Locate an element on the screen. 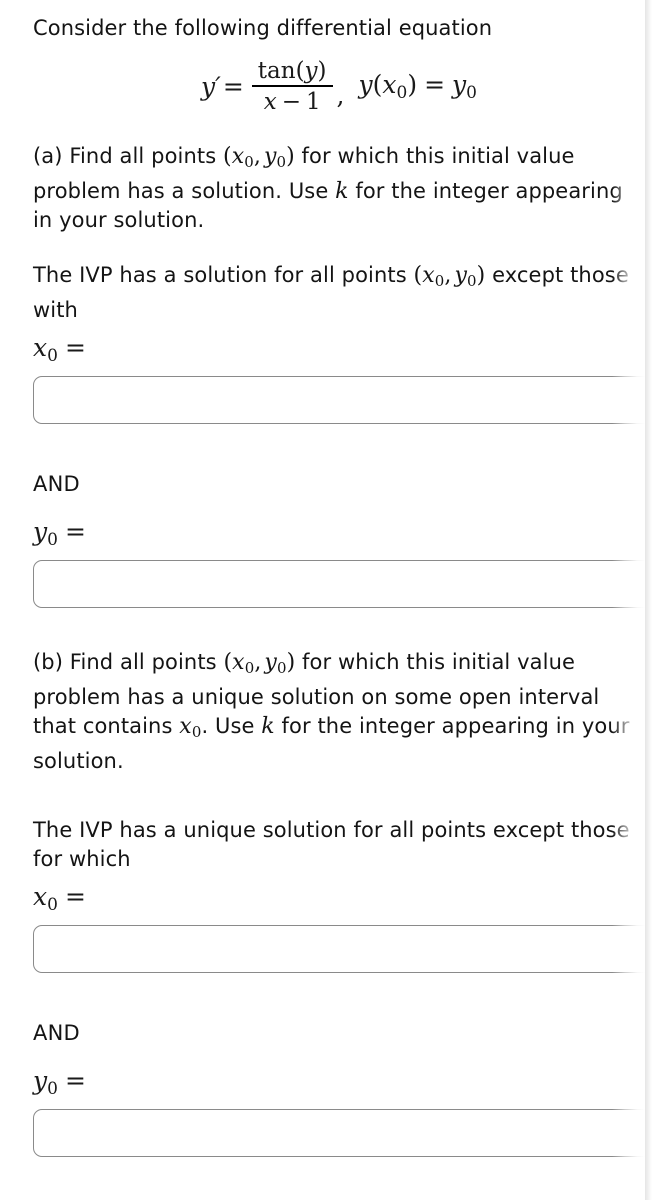 Image resolution: width=669 pixels, height=1200 pixels. equation-row: y ′ = tan(y) x −1 , y(x0) = y0 is located at coordinates (339, 86).